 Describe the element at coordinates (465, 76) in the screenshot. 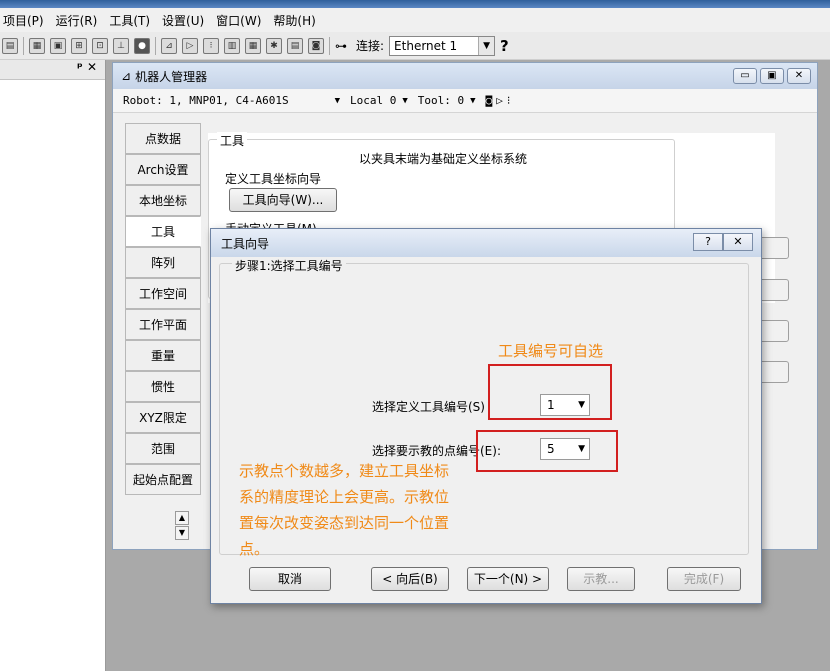

I see `robot-manager-title-bar: ⊿ 机器人管理器 ▭ ▣ ✕` at that location.